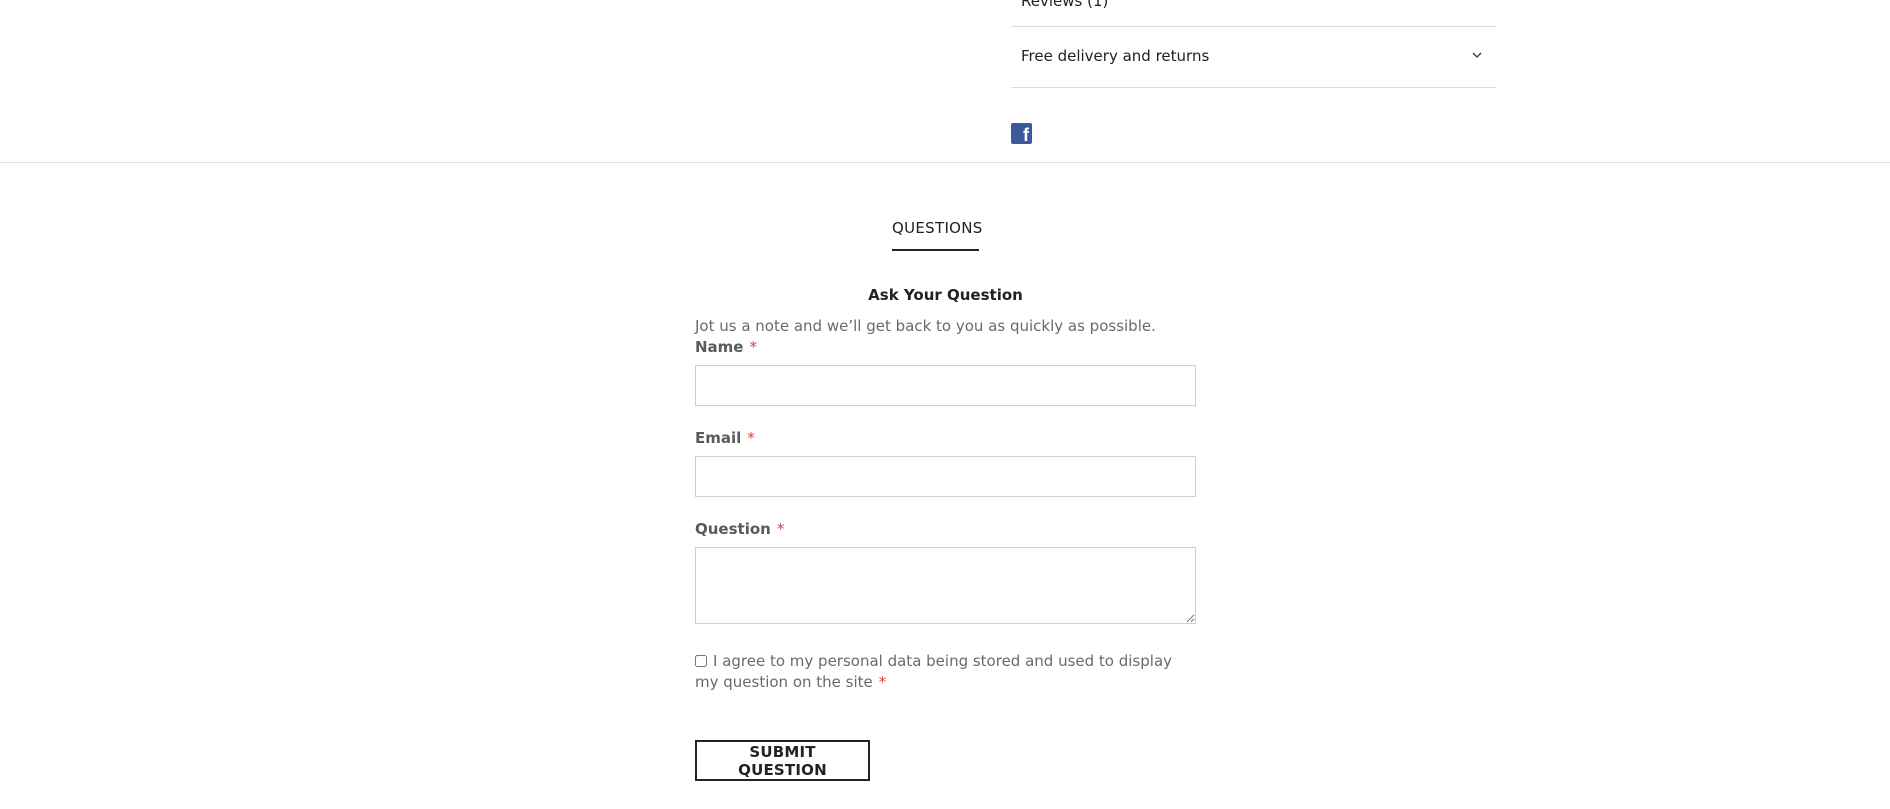 The width and height of the screenshot is (1890, 809). Describe the element at coordinates (1253, 57) in the screenshot. I see `accordion-item-delivery: Free delivery and returns` at that location.